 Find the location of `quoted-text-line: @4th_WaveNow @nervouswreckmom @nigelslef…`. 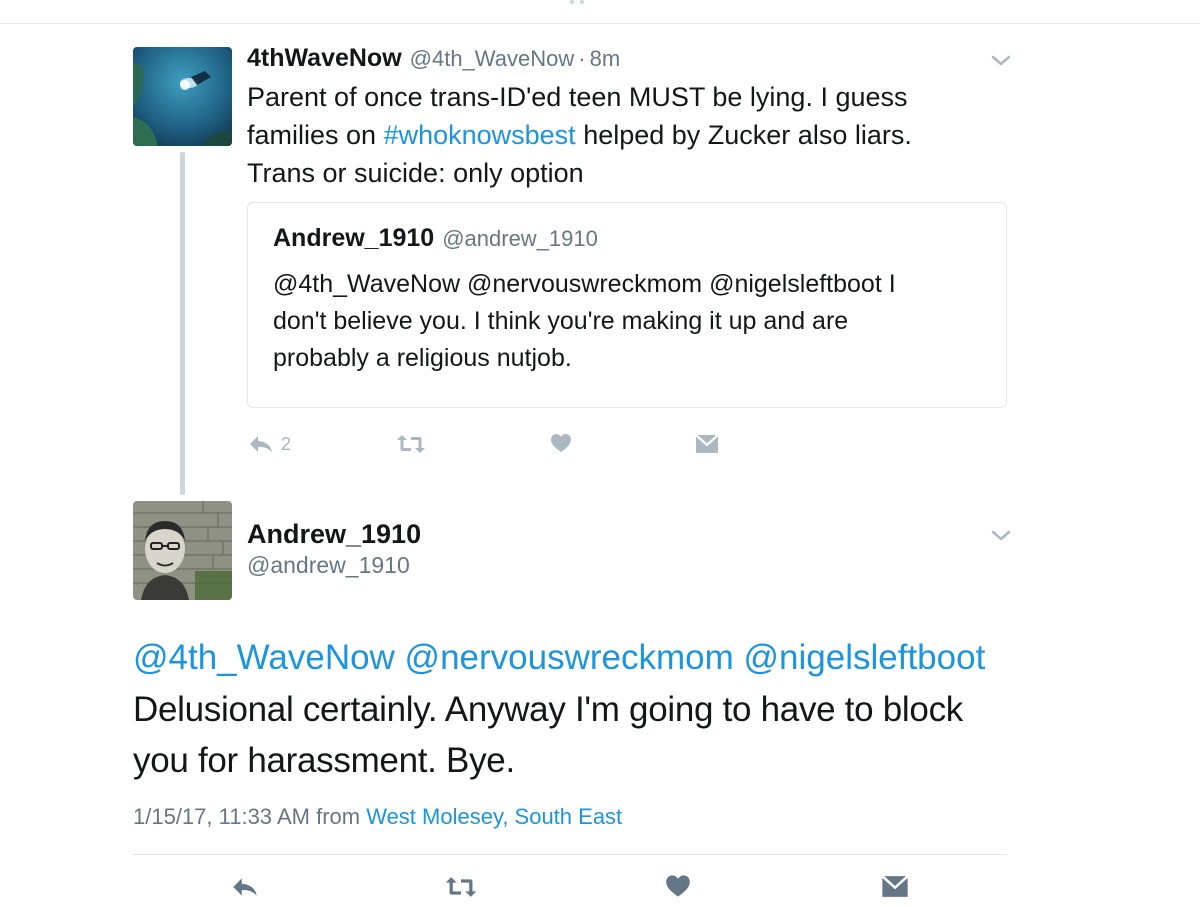

quoted-text-line: @4th_WaveNow @nervouswreckmom @nigelslef… is located at coordinates (584, 284).